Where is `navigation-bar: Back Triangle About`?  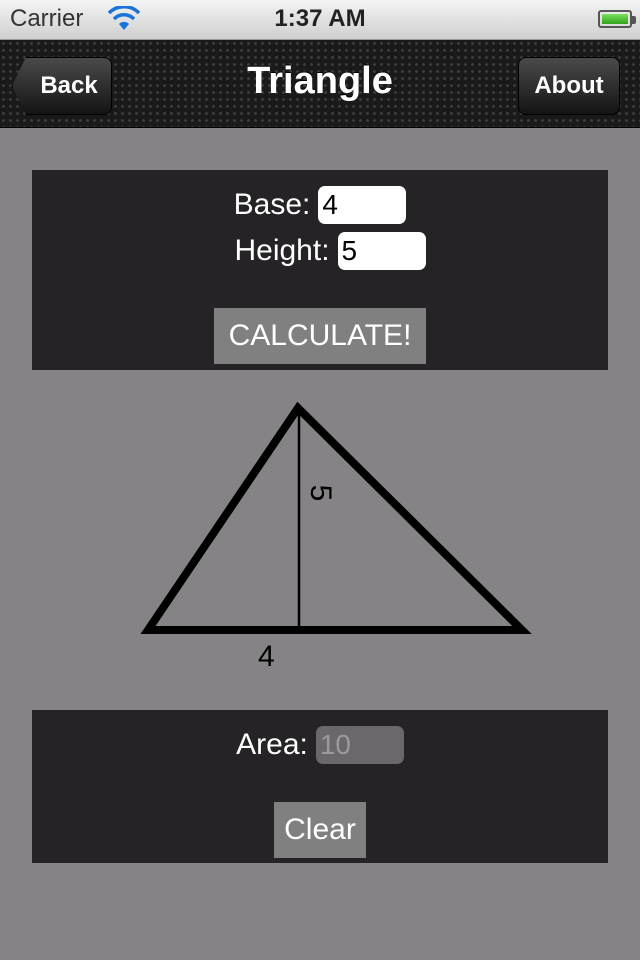 navigation-bar: Back Triangle About is located at coordinates (320, 84).